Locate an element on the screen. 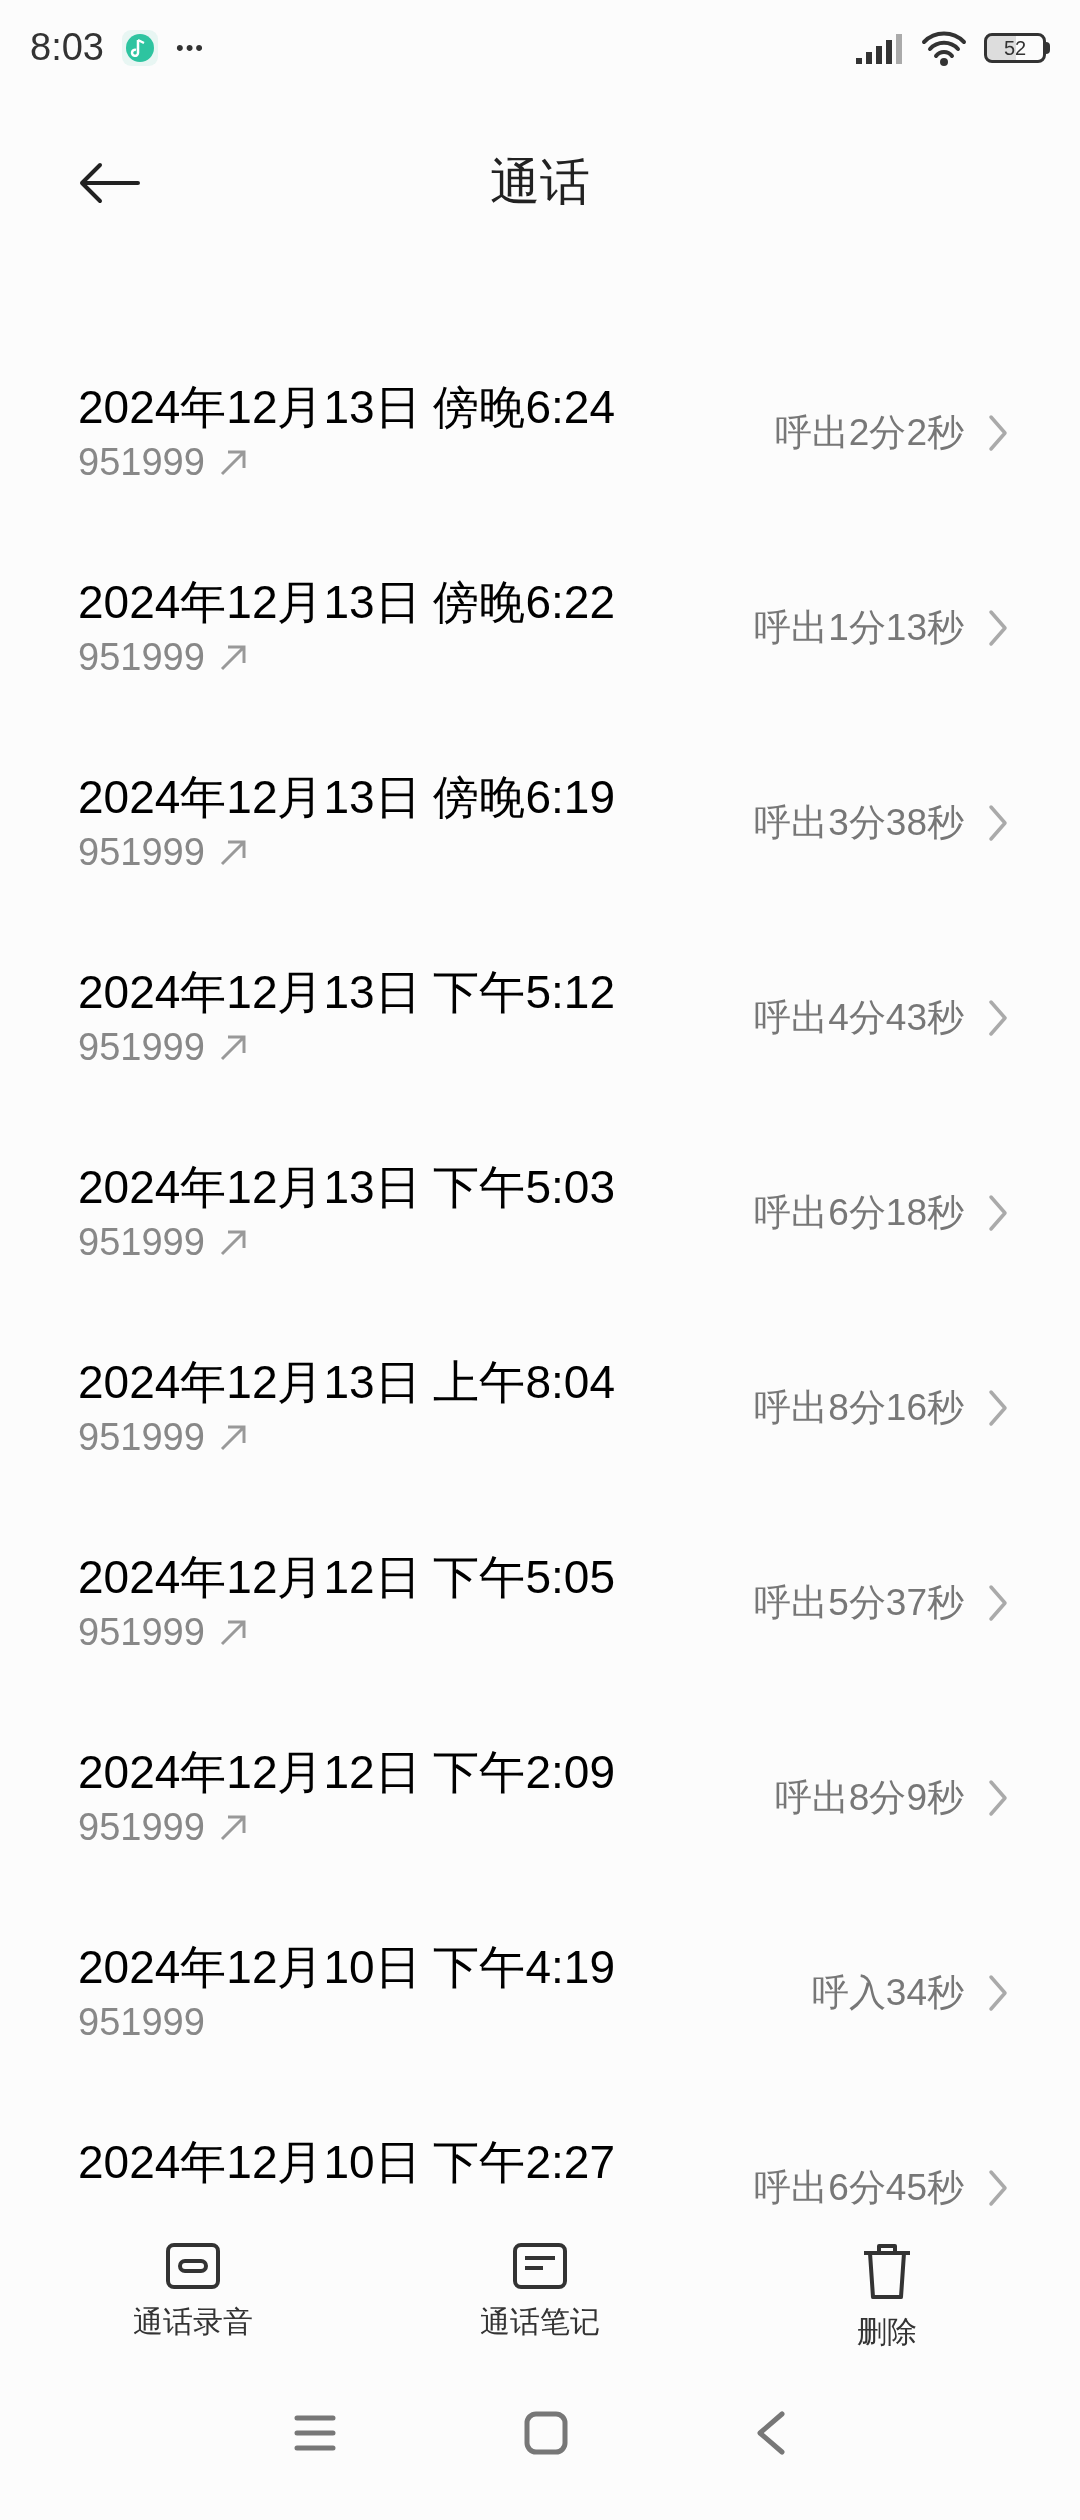 The image size is (1080, 2520). call-log-row: 2024年12月13日 下午5:03 951999 呼出6分18秒 is located at coordinates (540, 1212).